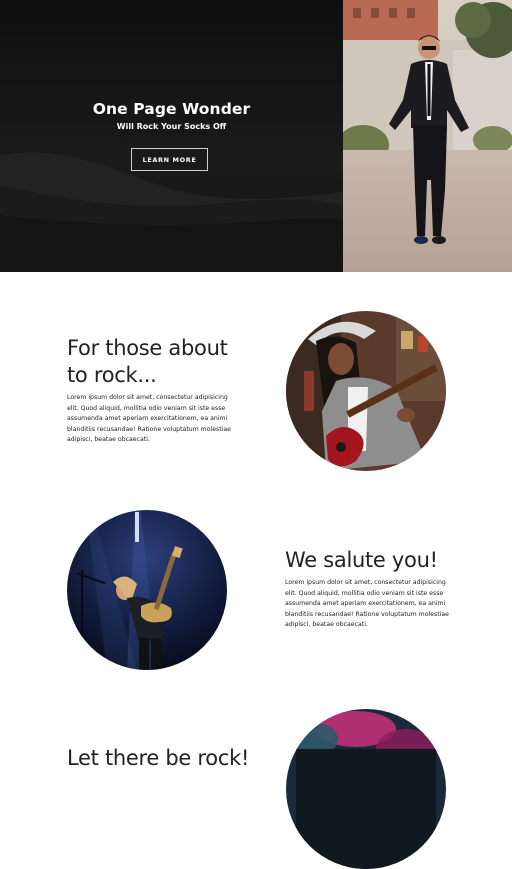  I want to click on concert-crowd-image, so click(366, 789).